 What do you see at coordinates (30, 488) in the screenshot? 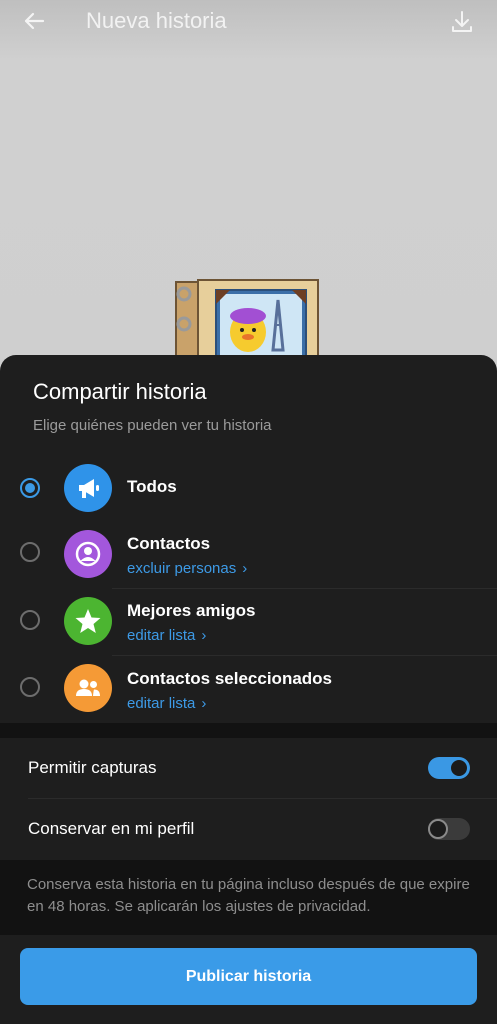
I see `radio-selected` at bounding box center [30, 488].